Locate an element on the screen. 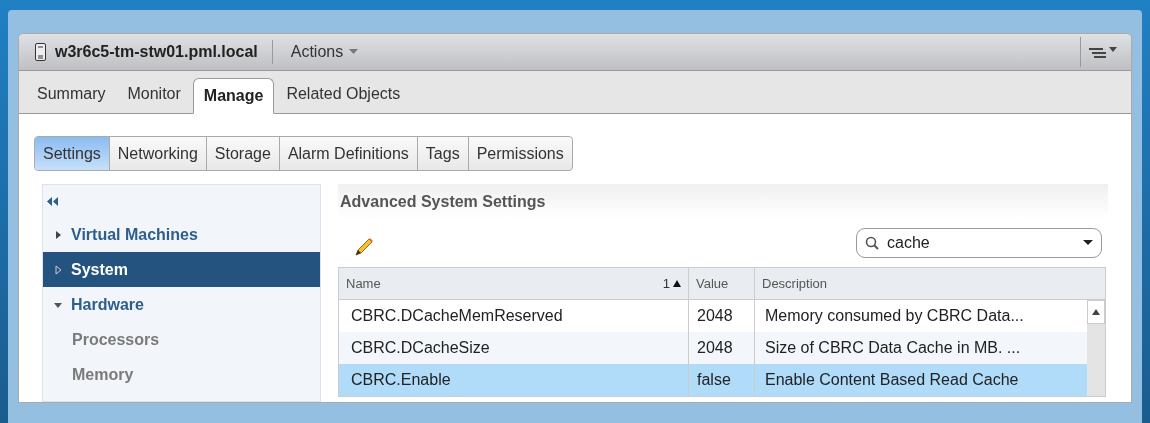  settings-tab: Storage is located at coordinates (242, 153).